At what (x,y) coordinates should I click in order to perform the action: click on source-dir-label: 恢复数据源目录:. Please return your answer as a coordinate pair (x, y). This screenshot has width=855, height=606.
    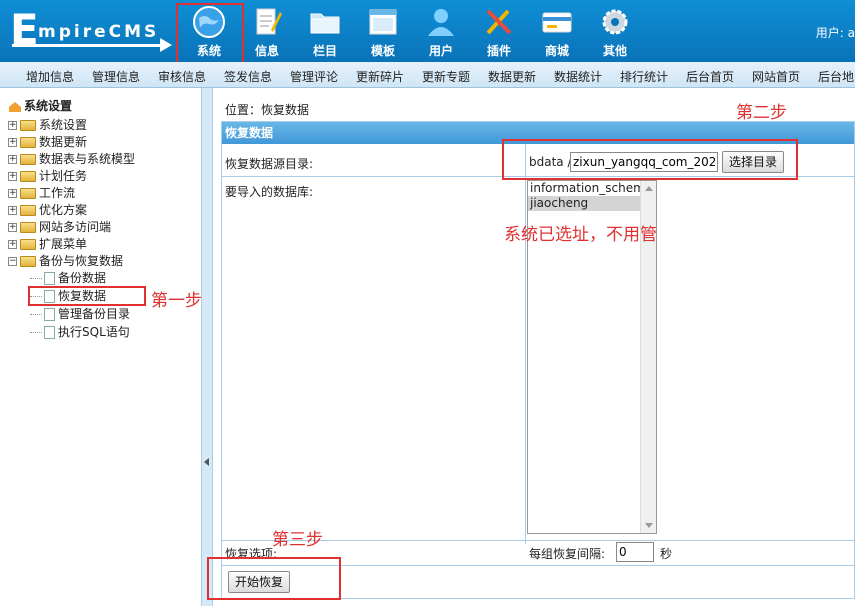
    Looking at the image, I should click on (269, 164).